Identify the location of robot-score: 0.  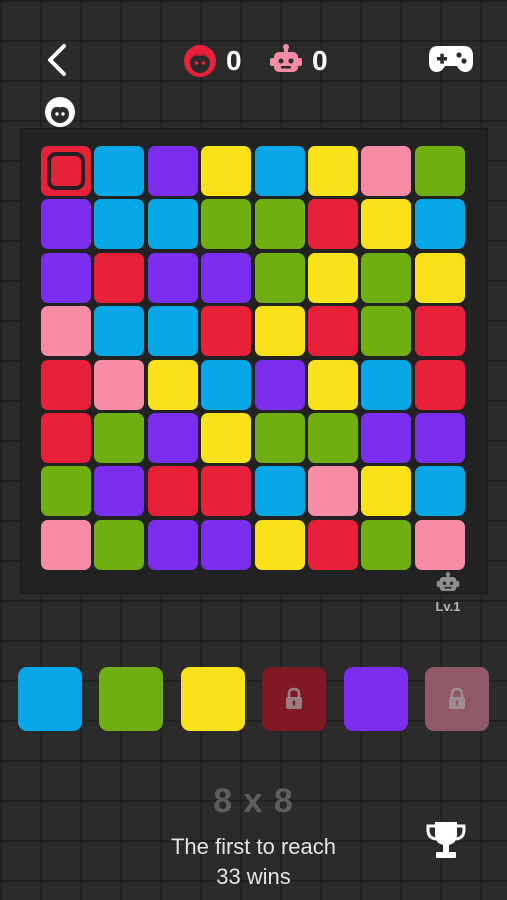
(298, 61).